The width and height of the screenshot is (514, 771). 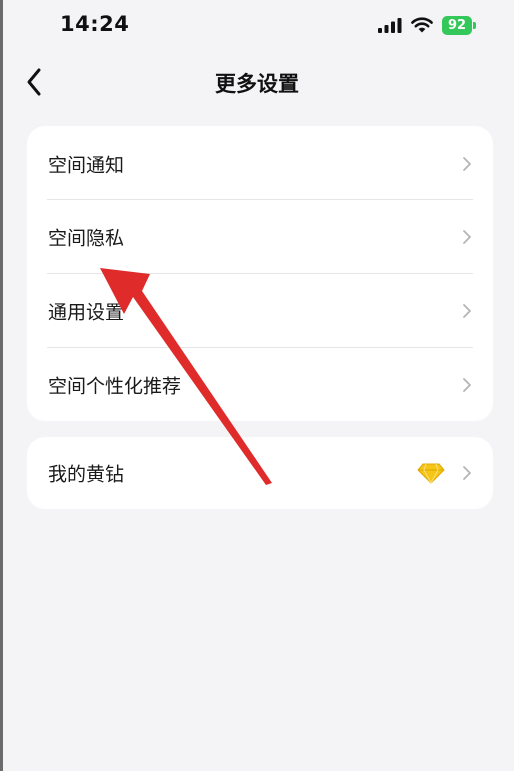 What do you see at coordinates (390, 25) in the screenshot?
I see `signal-icon` at bounding box center [390, 25].